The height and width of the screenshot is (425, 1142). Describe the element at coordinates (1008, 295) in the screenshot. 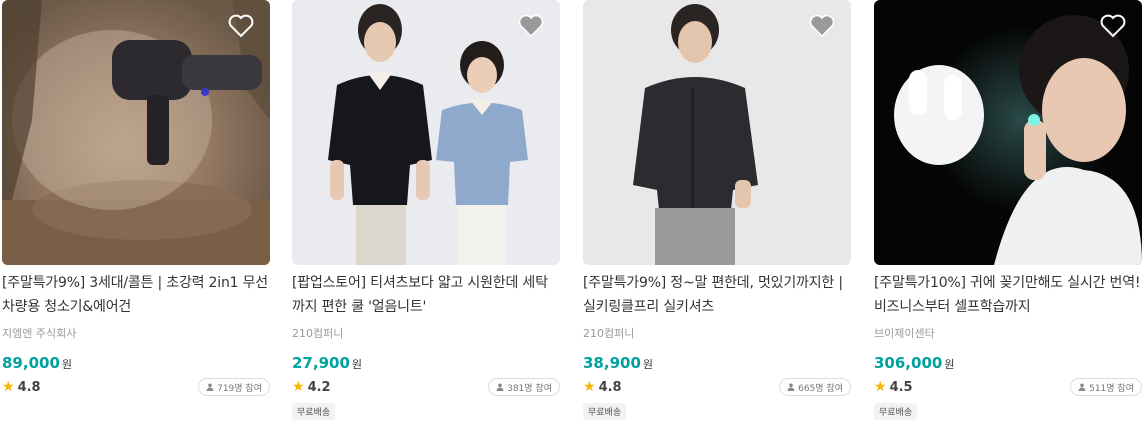

I see `product-title: [주말특가10%] 귀에 꽂기만해도 실시간 번역! 비즈니스부터 셀프학습까지` at that location.